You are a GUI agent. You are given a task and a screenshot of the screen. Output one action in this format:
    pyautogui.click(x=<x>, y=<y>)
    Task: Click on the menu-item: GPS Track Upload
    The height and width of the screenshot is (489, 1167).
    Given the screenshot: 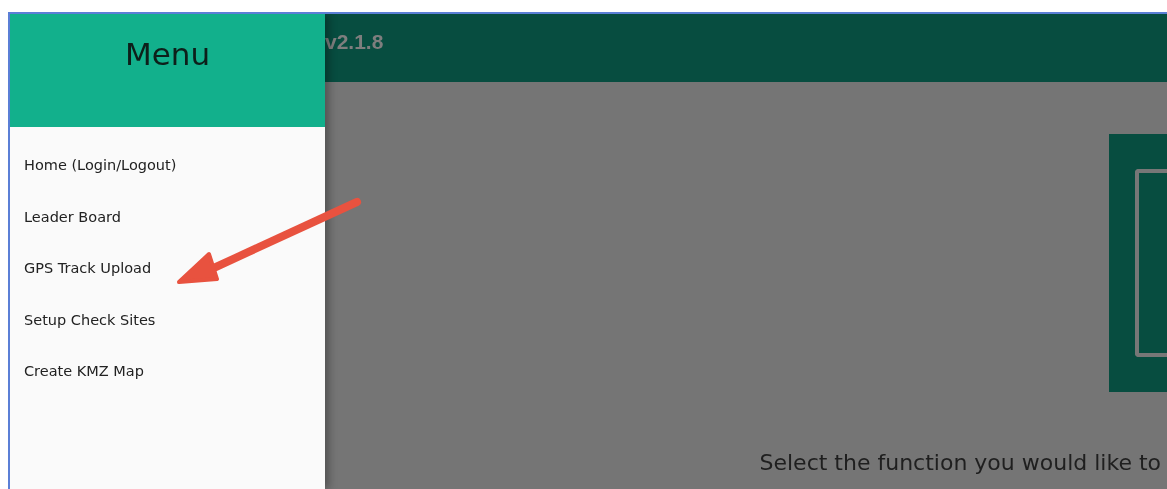 What is the action you would take?
    pyautogui.click(x=167, y=276)
    